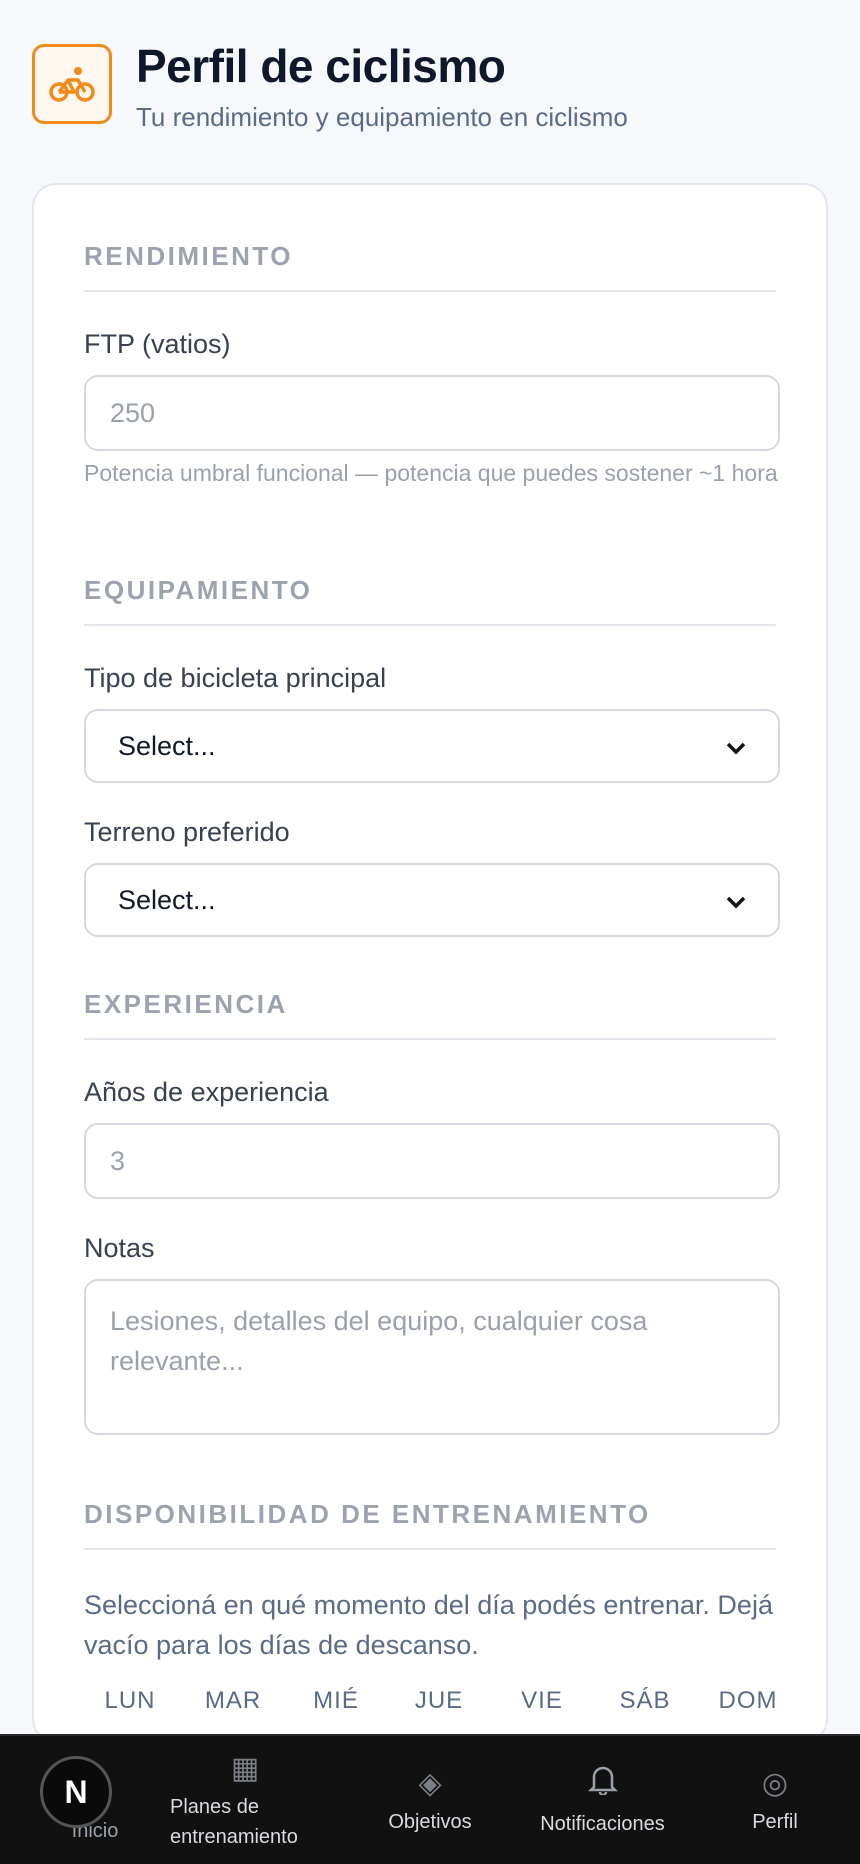 The width and height of the screenshot is (860, 1864). I want to click on bike-type-label: Tipo de bicicleta principal, so click(235, 678).